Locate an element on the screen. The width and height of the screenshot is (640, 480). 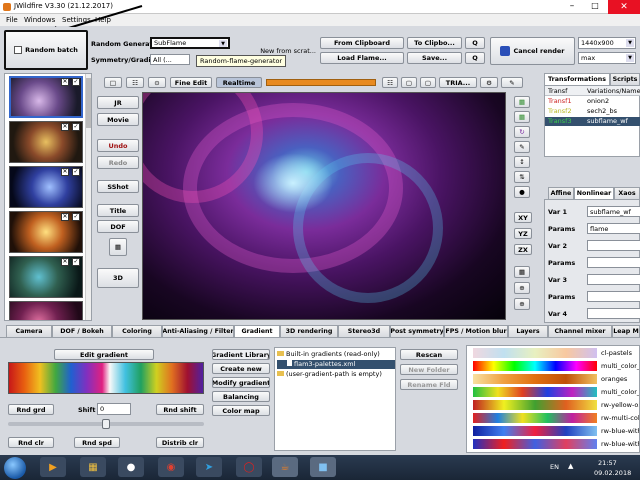
dof-button: DOF is located at coordinates (118, 226).